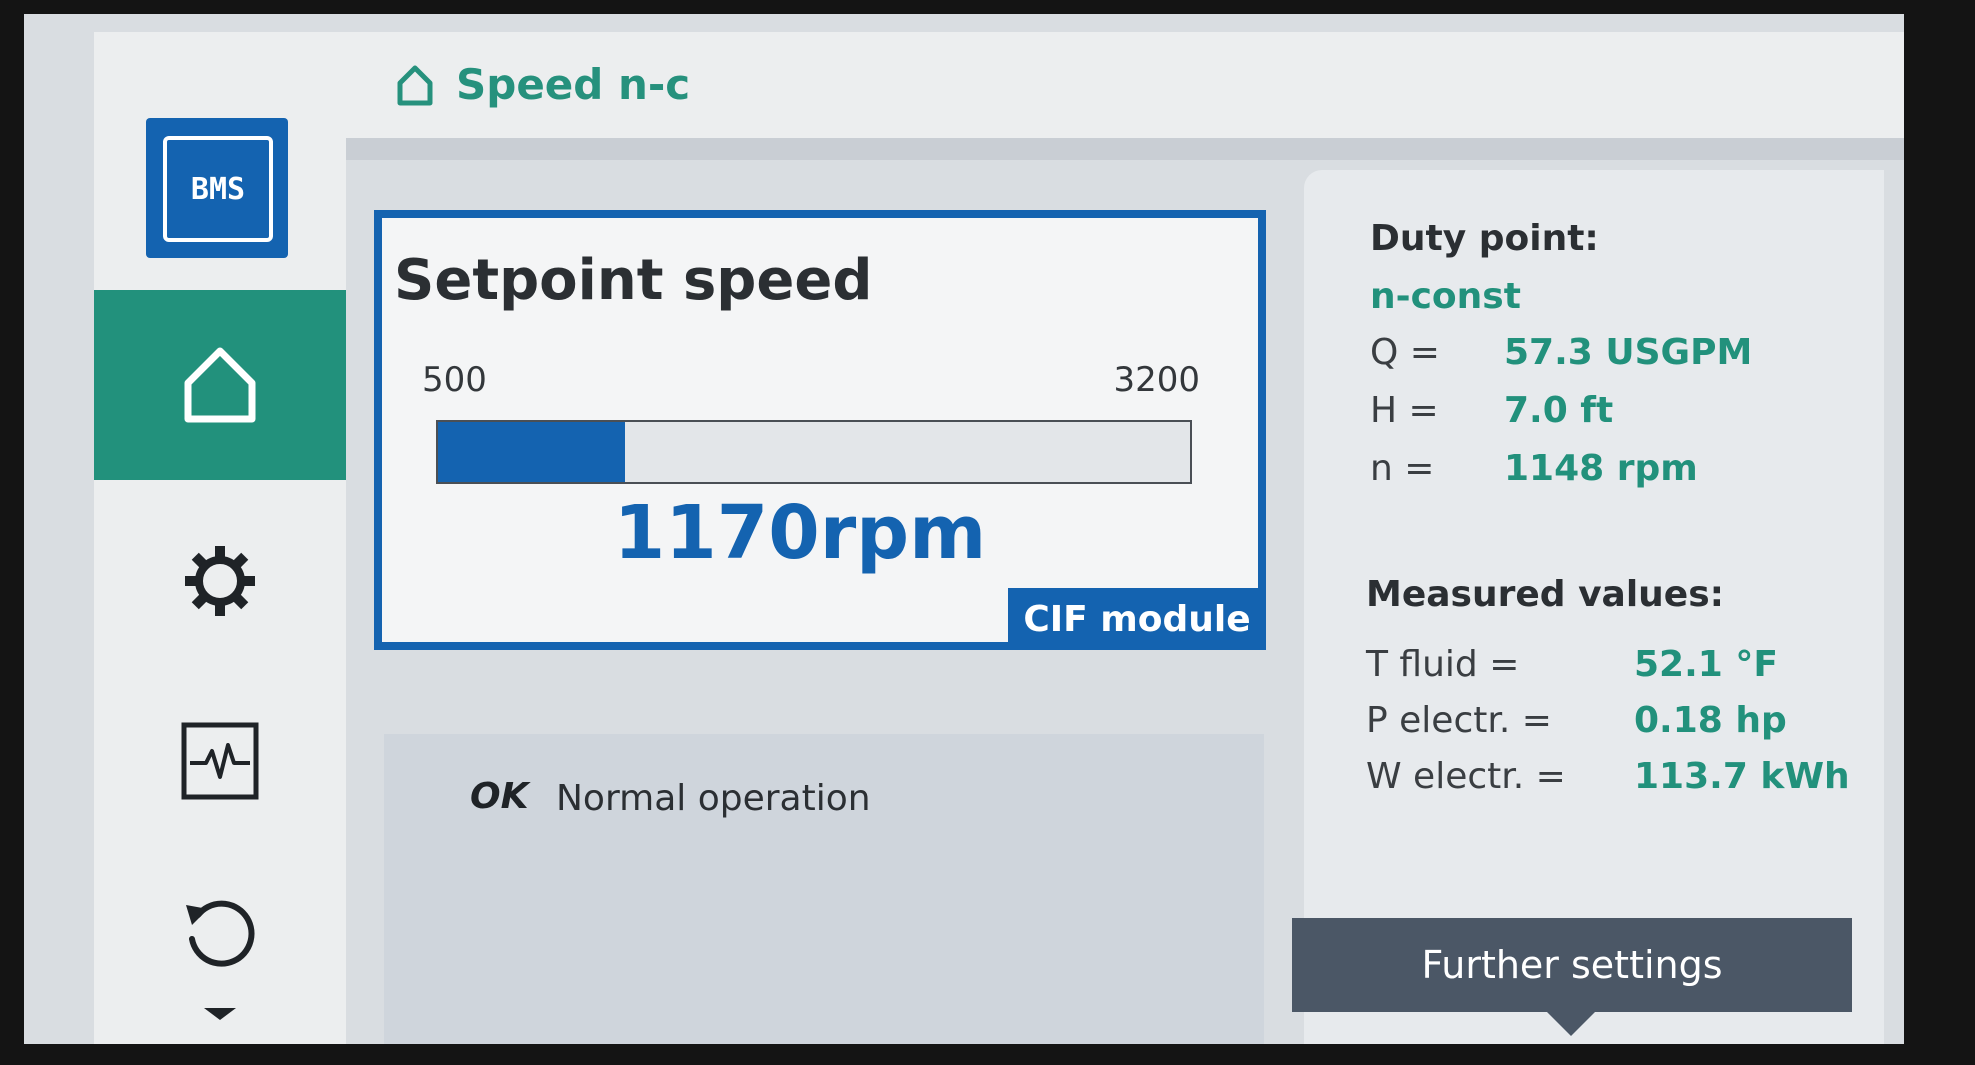 This screenshot has height=1065, width=1975. What do you see at coordinates (713, 798) in the screenshot?
I see `status-text: Normal operation` at bounding box center [713, 798].